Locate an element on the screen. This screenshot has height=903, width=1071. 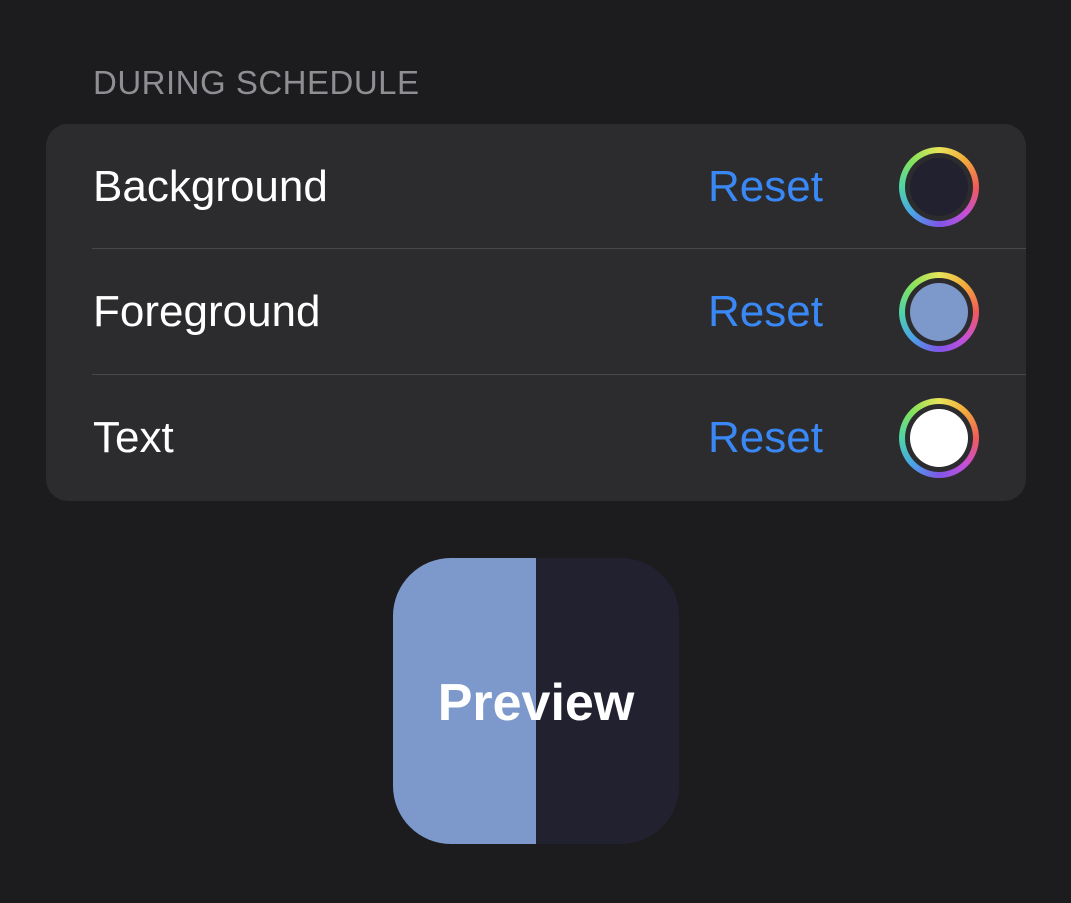
foreground-label: Foreground is located at coordinates (207, 311).